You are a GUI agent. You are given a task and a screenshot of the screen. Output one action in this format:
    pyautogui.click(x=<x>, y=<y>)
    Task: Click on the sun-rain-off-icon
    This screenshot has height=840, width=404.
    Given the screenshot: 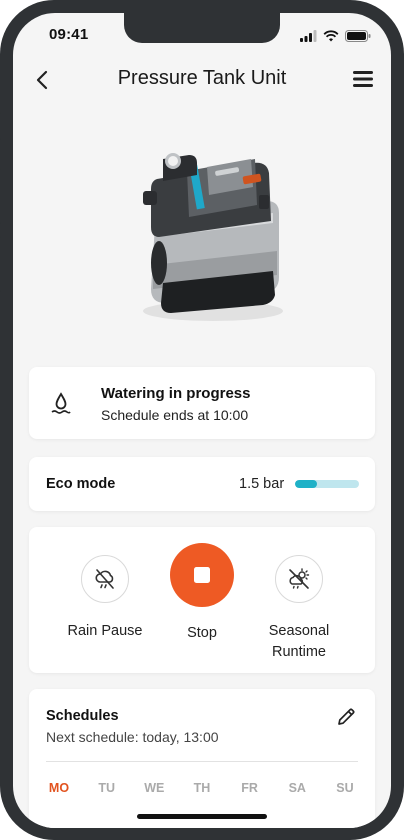 What is the action you would take?
    pyautogui.click(x=299, y=578)
    